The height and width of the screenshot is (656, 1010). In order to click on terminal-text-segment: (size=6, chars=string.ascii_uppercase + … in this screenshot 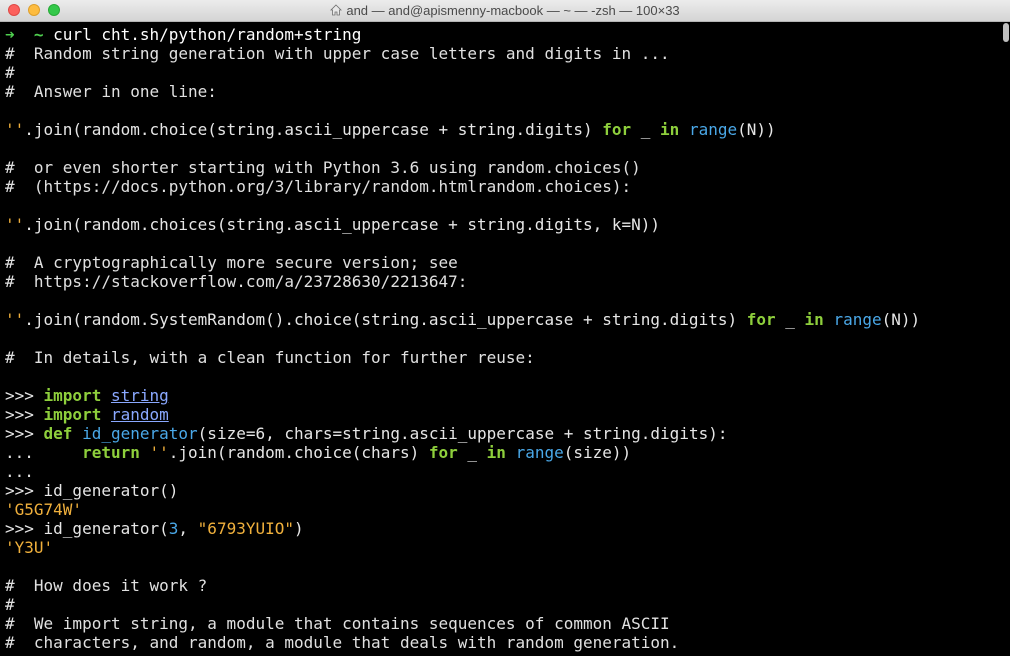, I will do `click(462, 433)`.